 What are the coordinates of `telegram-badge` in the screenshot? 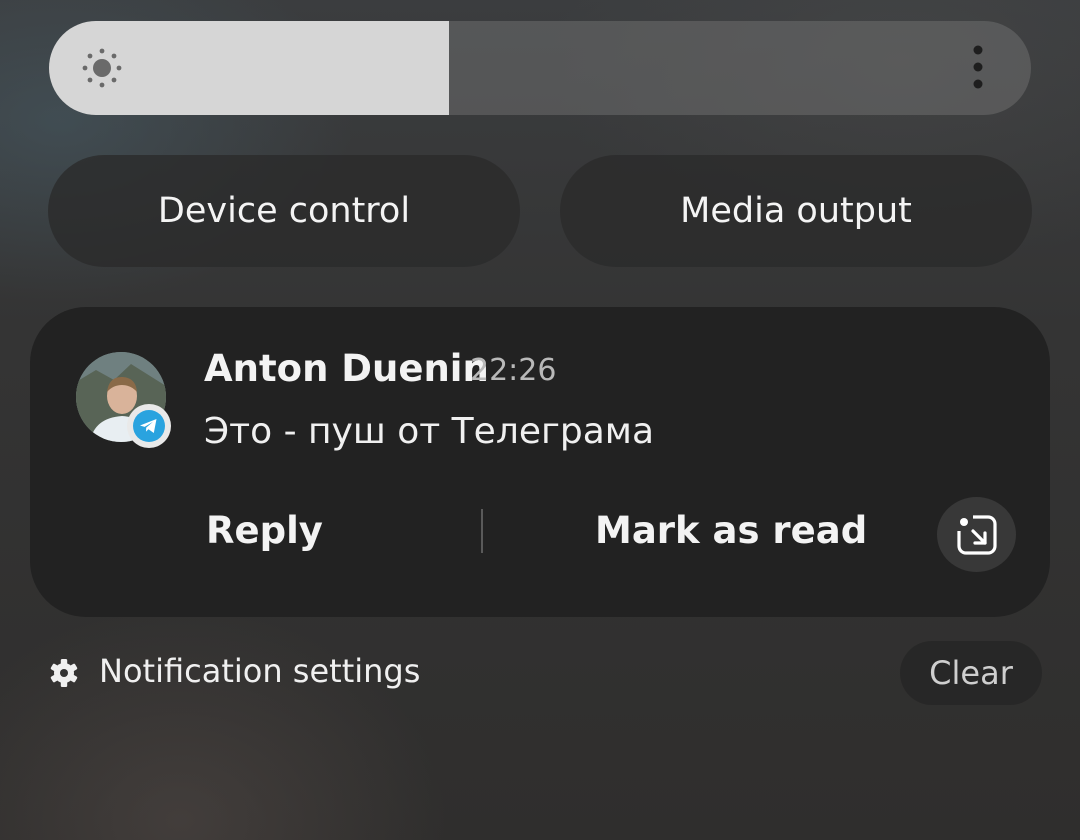 It's located at (149, 426).